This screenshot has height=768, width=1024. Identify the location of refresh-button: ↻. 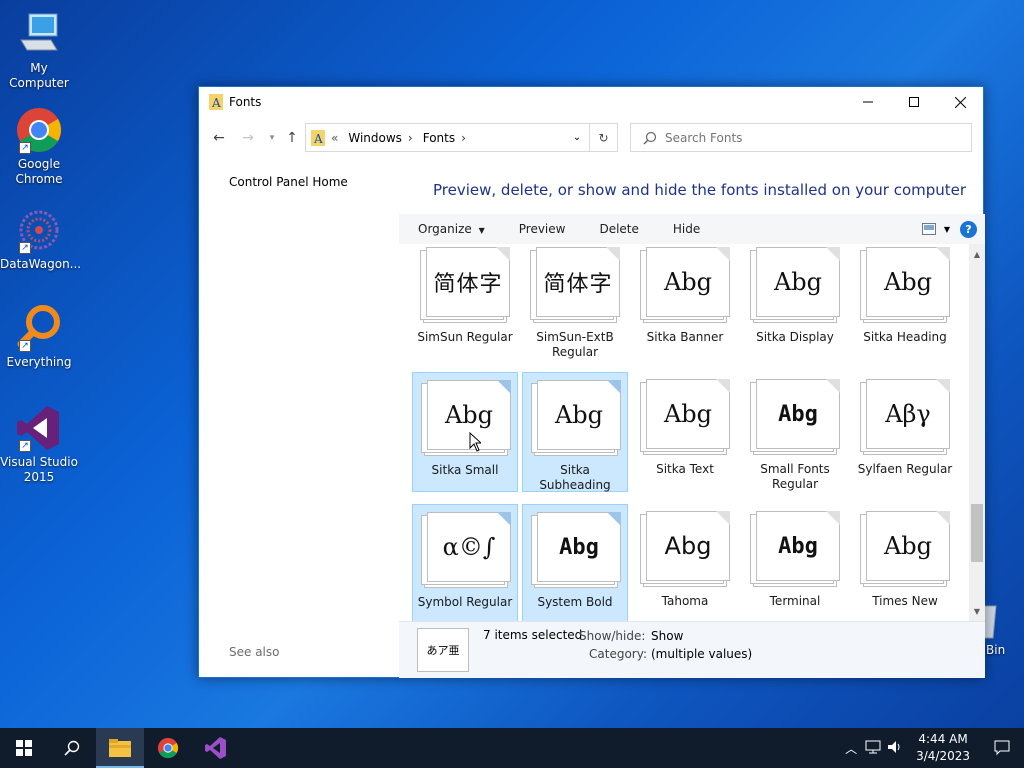
(603, 137).